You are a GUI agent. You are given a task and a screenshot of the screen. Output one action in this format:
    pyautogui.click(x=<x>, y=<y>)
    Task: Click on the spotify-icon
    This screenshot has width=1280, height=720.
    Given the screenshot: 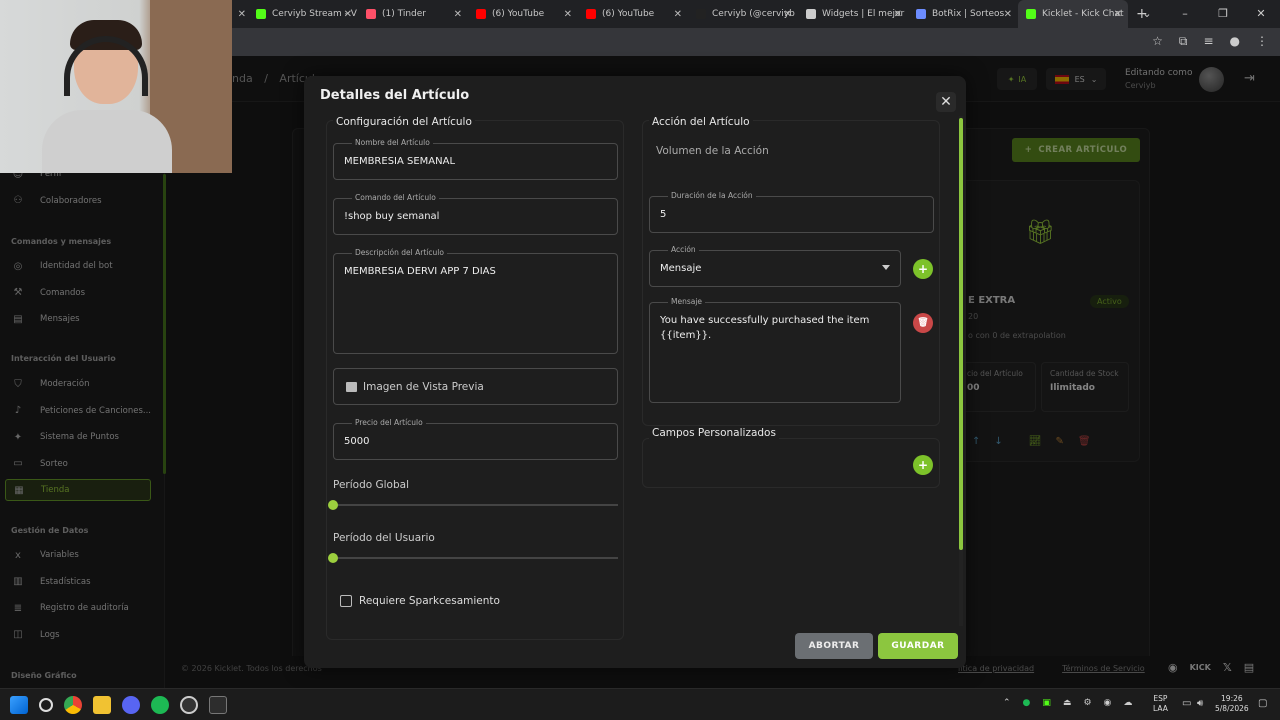 What is the action you would take?
    pyautogui.click(x=160, y=705)
    